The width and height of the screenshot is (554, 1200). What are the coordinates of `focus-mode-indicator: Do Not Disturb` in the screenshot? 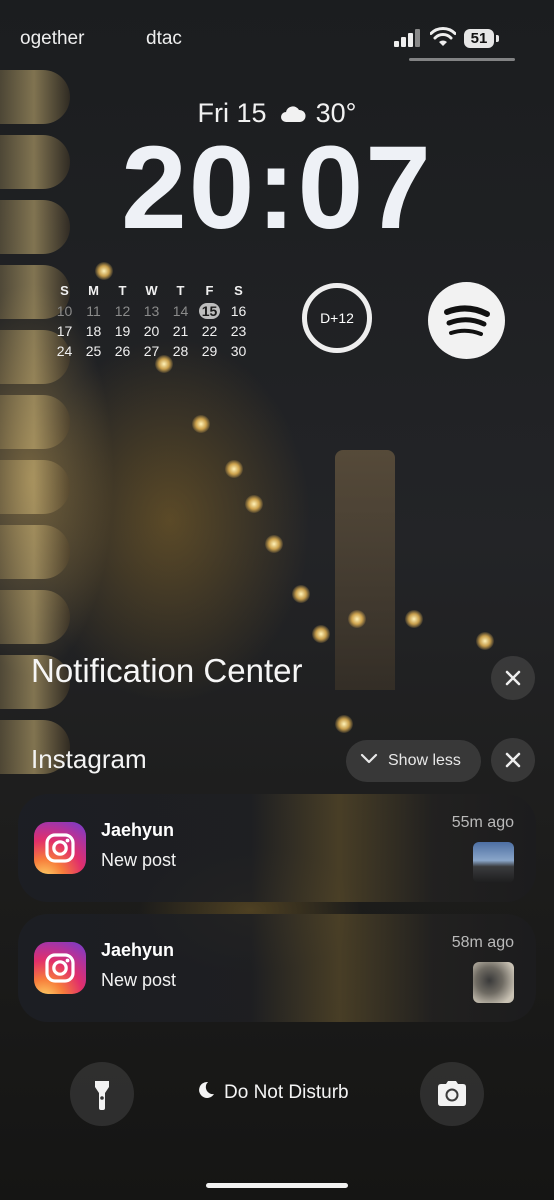 It's located at (272, 1093).